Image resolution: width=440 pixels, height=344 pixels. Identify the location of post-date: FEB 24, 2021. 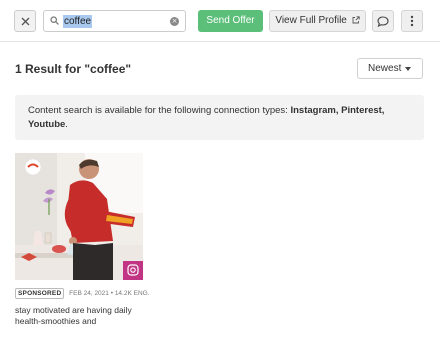
(89, 293).